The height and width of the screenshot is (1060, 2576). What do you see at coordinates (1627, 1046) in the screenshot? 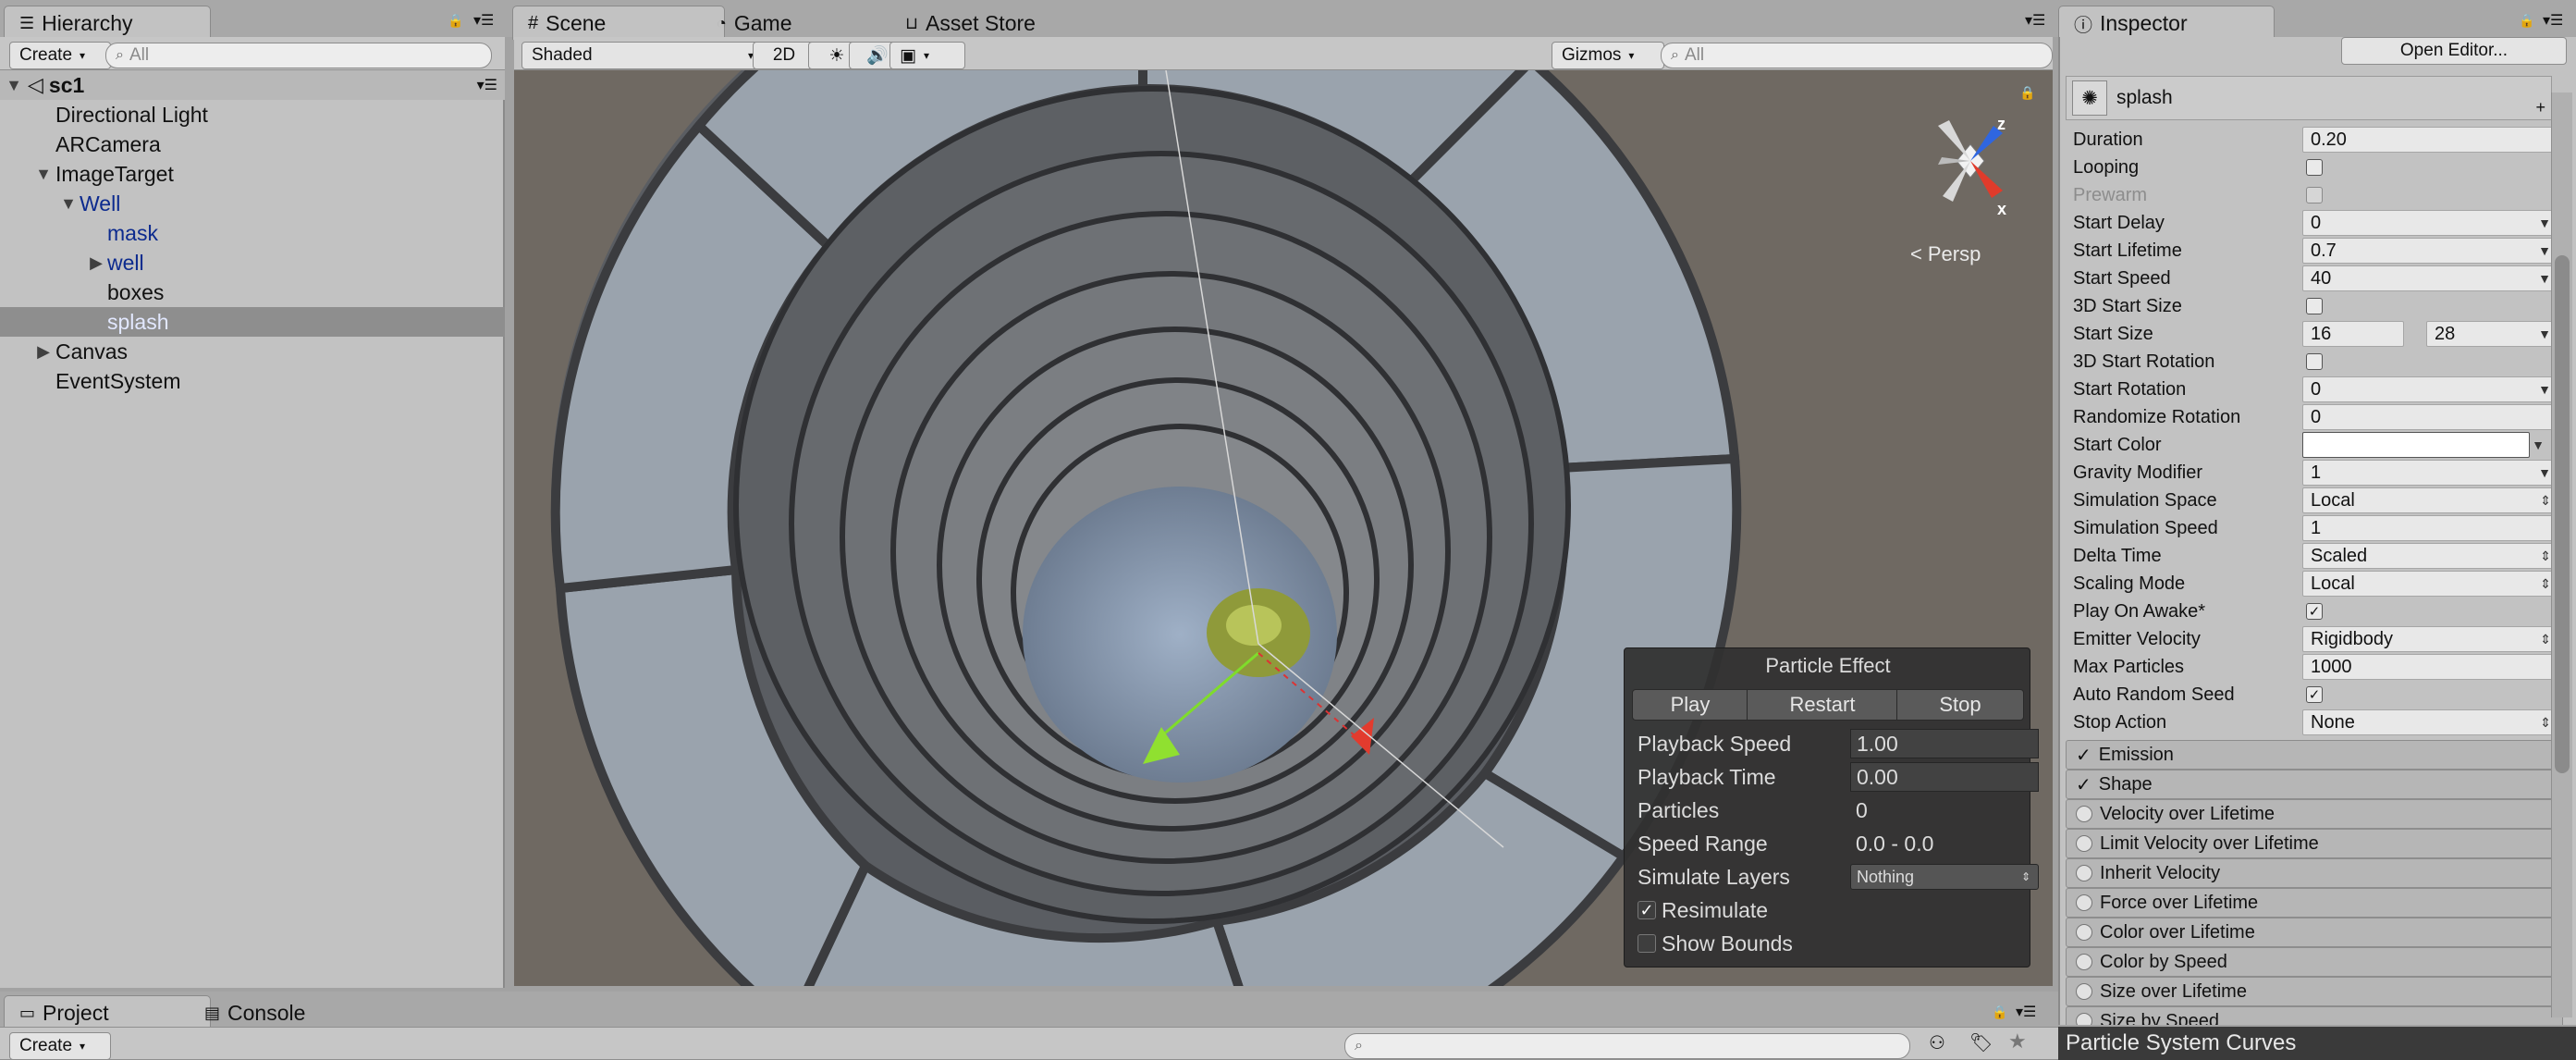
I see `project-search-input: ⌕` at bounding box center [1627, 1046].